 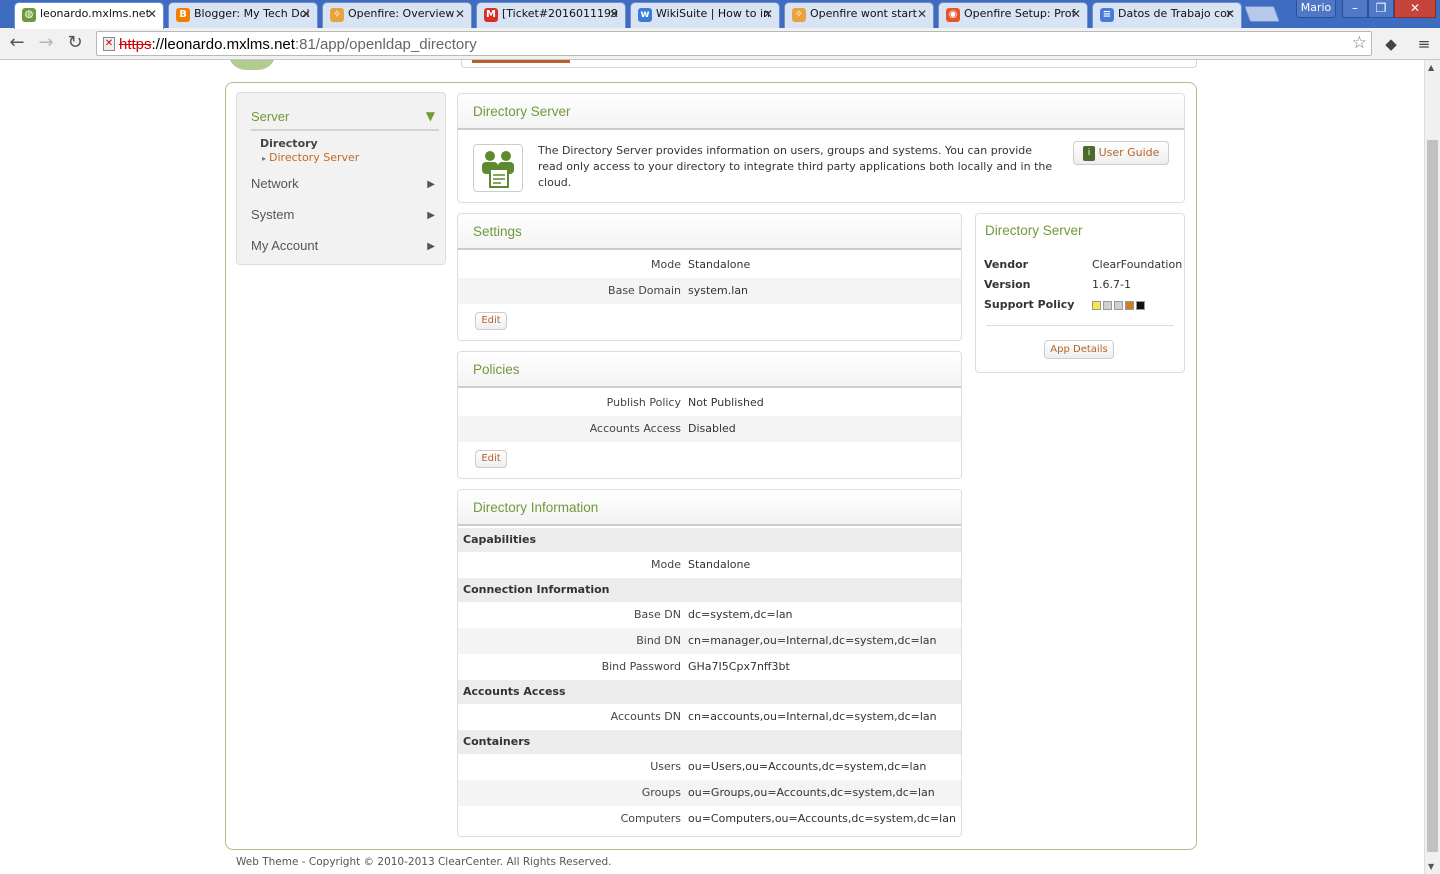 I want to click on intro-box-header: Directory Server, so click(x=821, y=112).